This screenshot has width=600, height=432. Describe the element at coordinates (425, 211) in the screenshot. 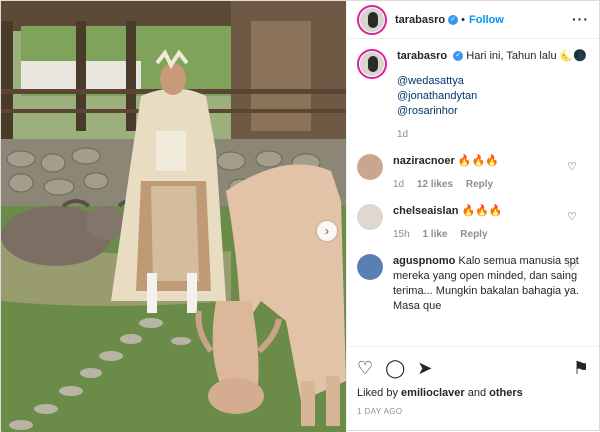

I see `comment-username: chelseaislan` at that location.